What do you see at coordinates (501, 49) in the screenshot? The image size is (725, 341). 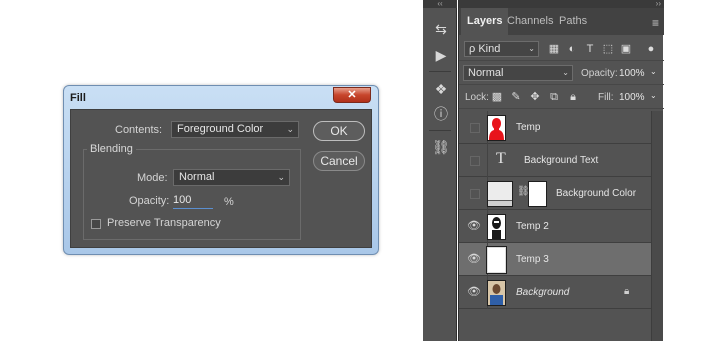 I see `kind-filter-select: ρ Kind ⌄` at bounding box center [501, 49].